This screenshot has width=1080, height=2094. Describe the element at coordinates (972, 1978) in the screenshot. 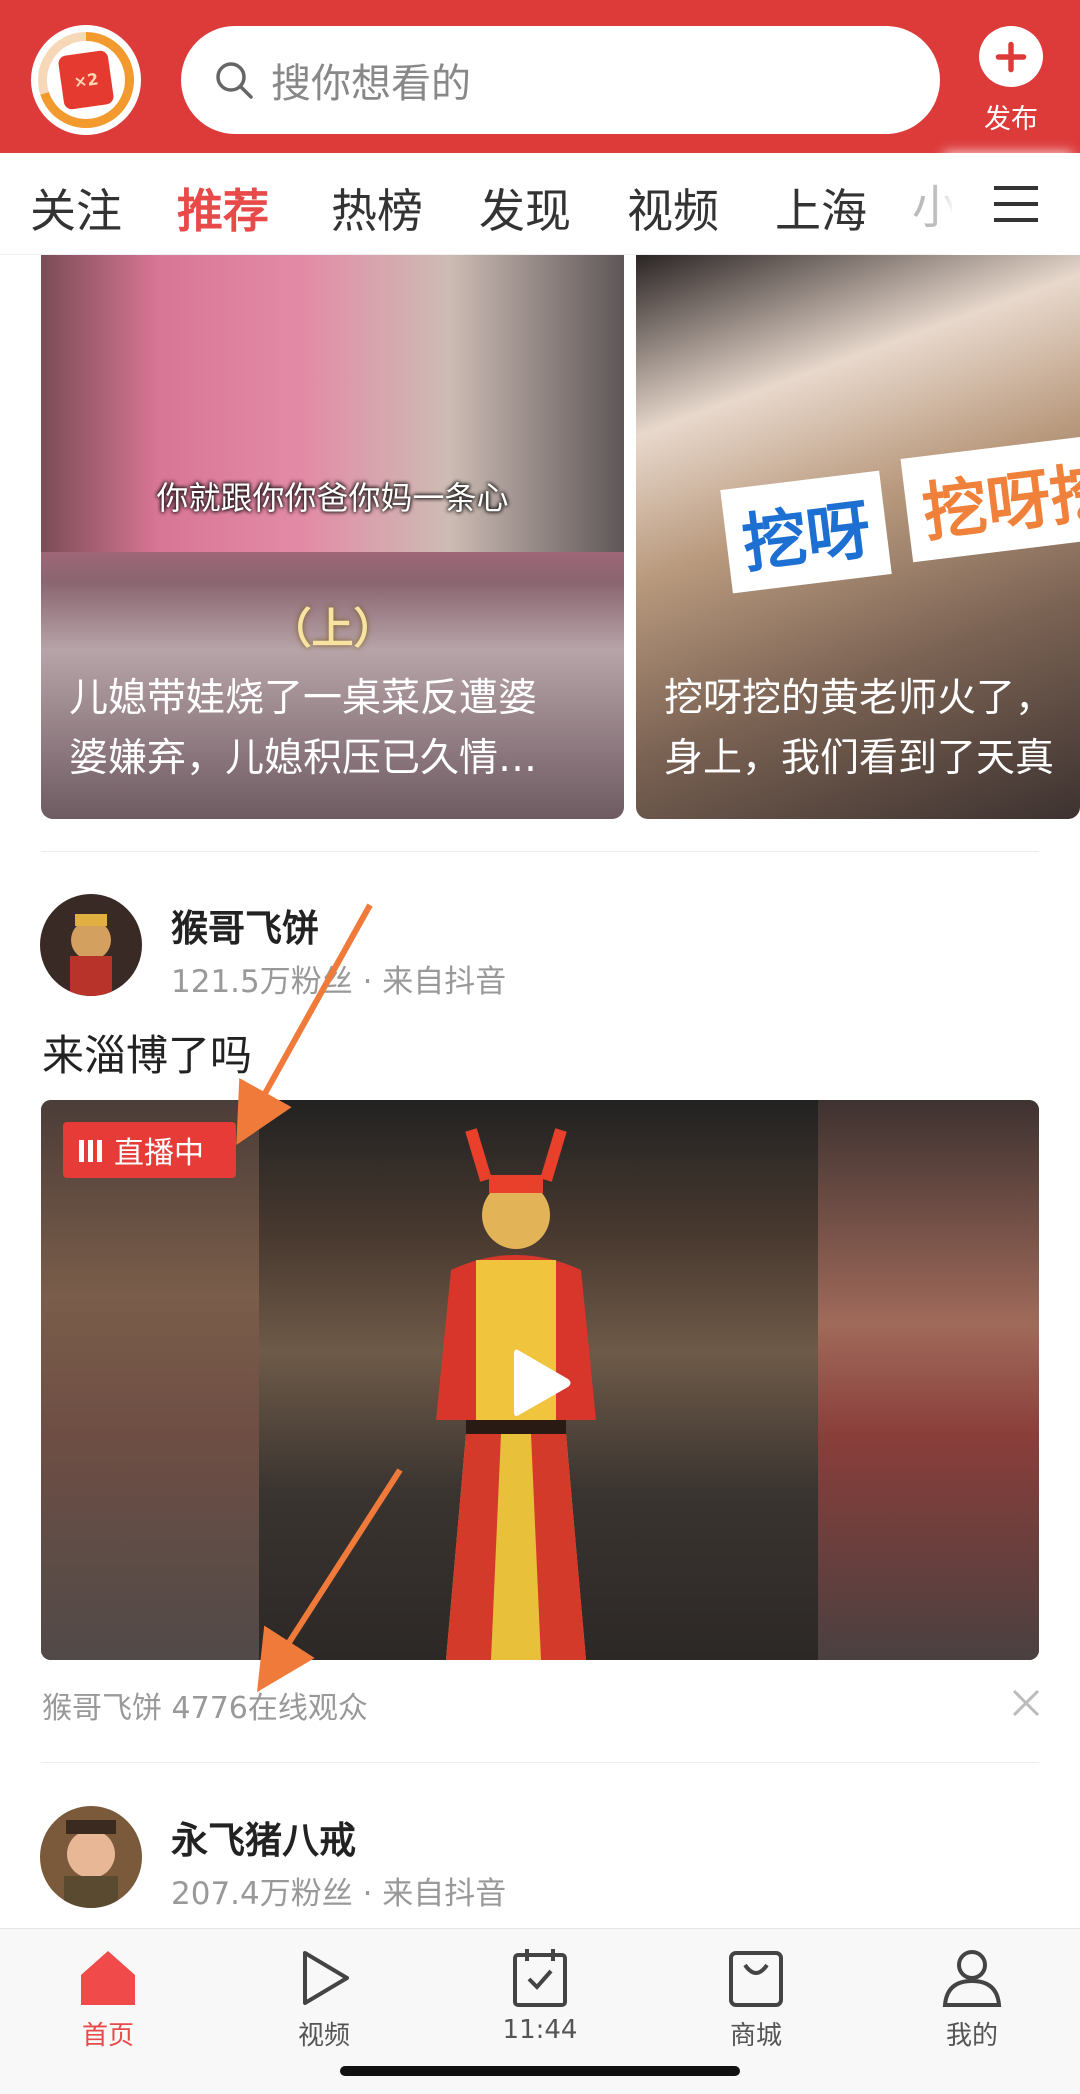

I see `user-icon` at that location.